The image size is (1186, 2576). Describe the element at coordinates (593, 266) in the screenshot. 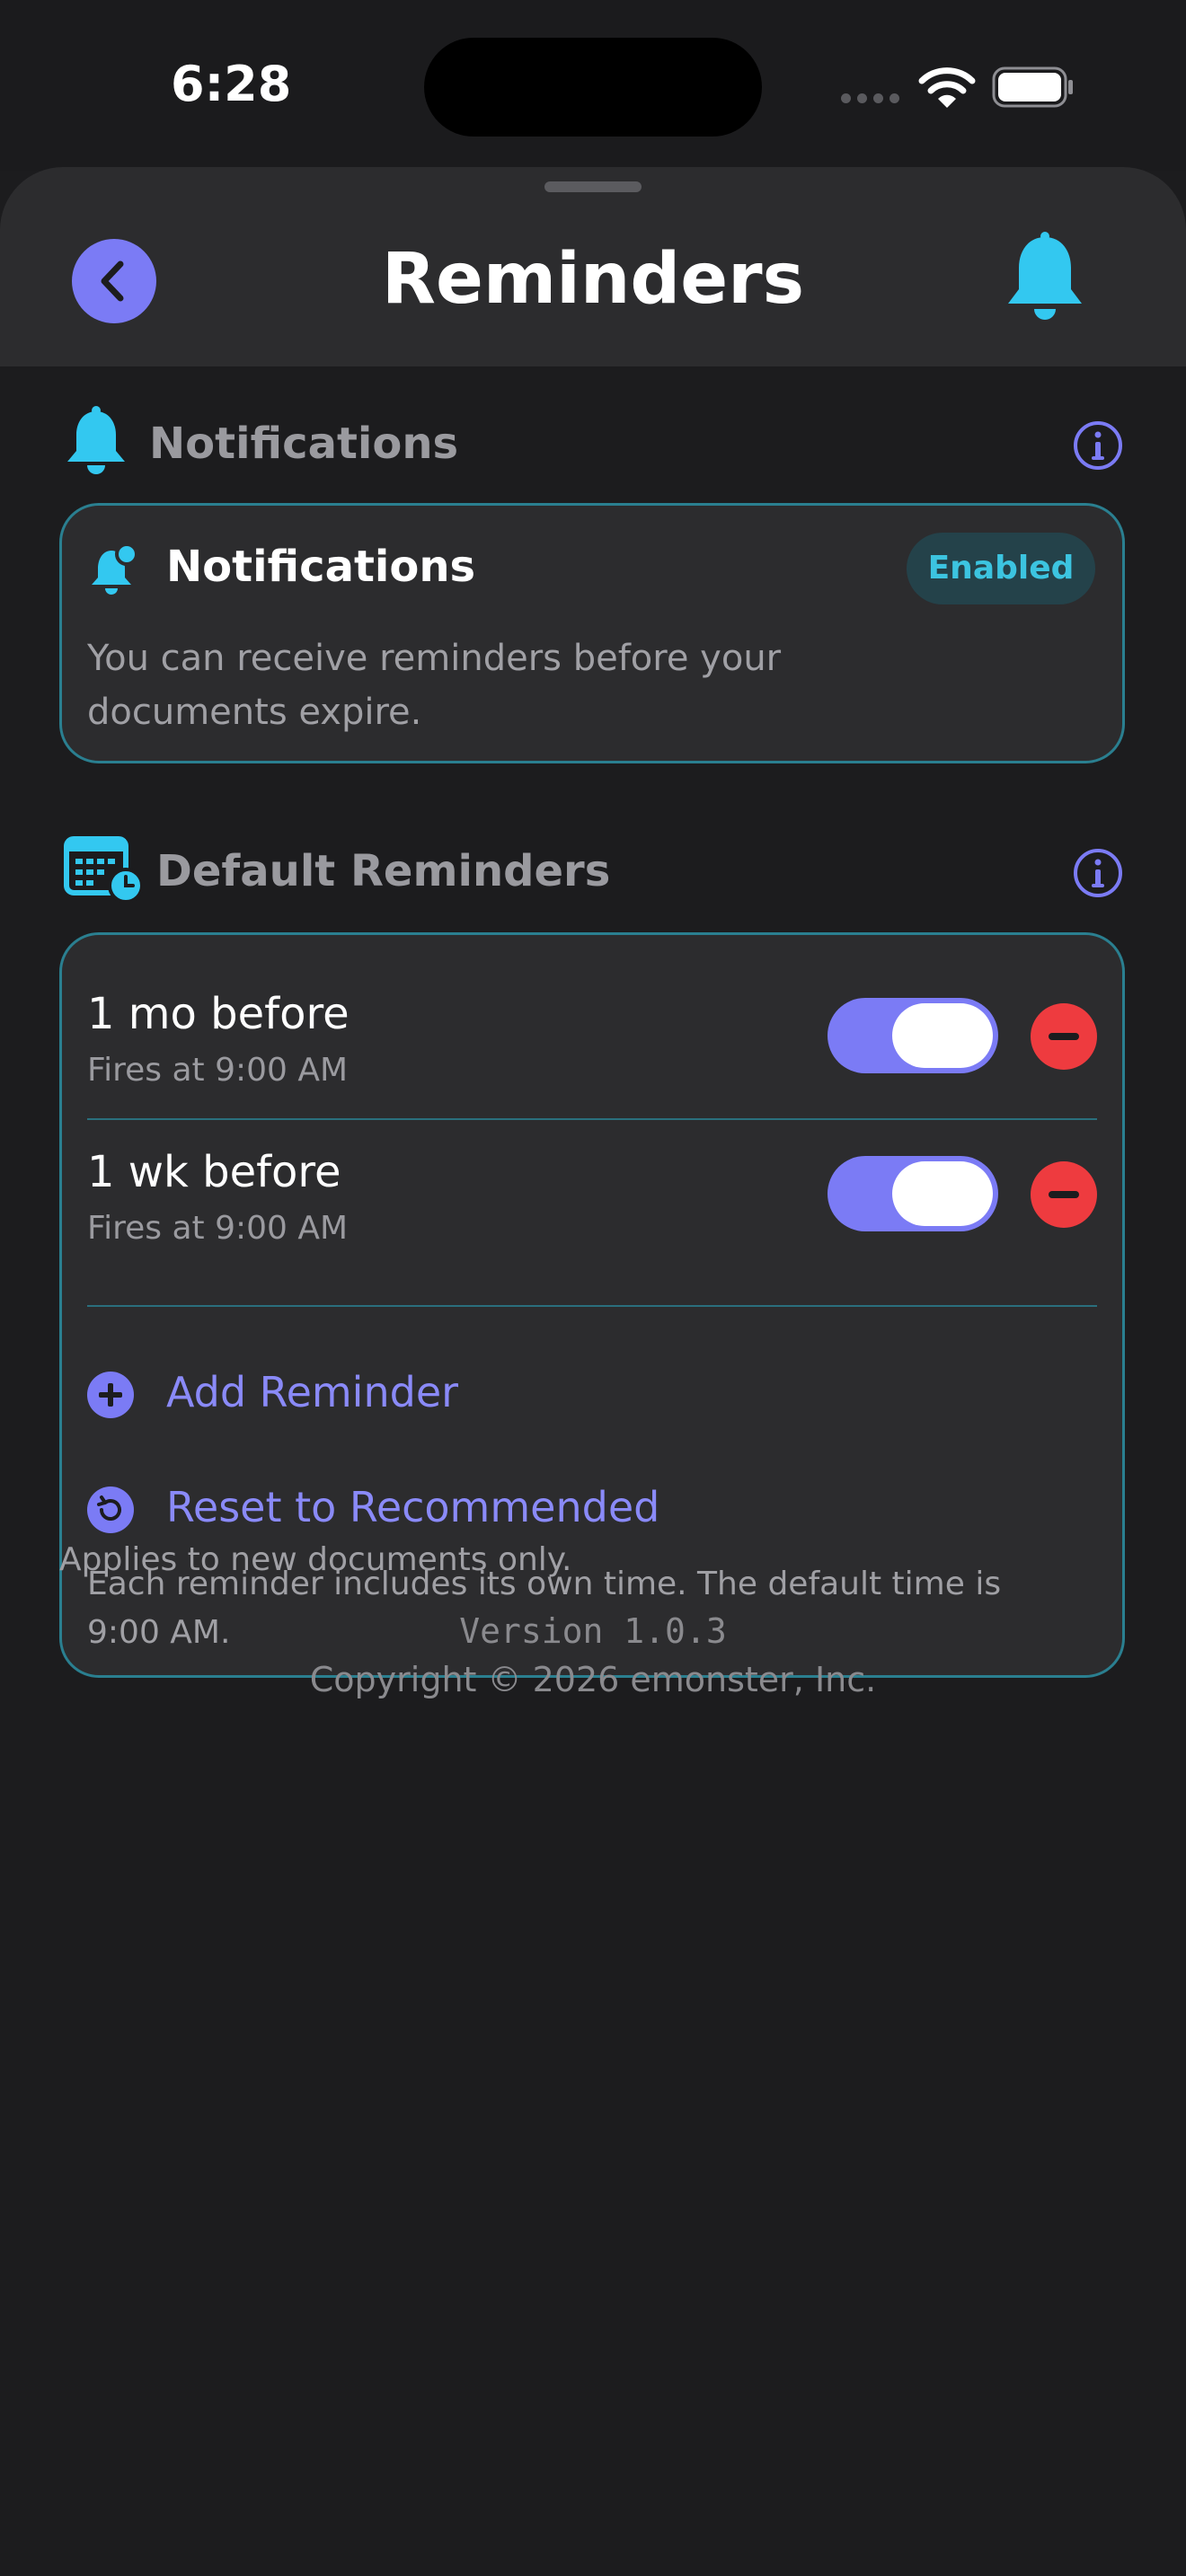

I see `header: Reminders` at that location.